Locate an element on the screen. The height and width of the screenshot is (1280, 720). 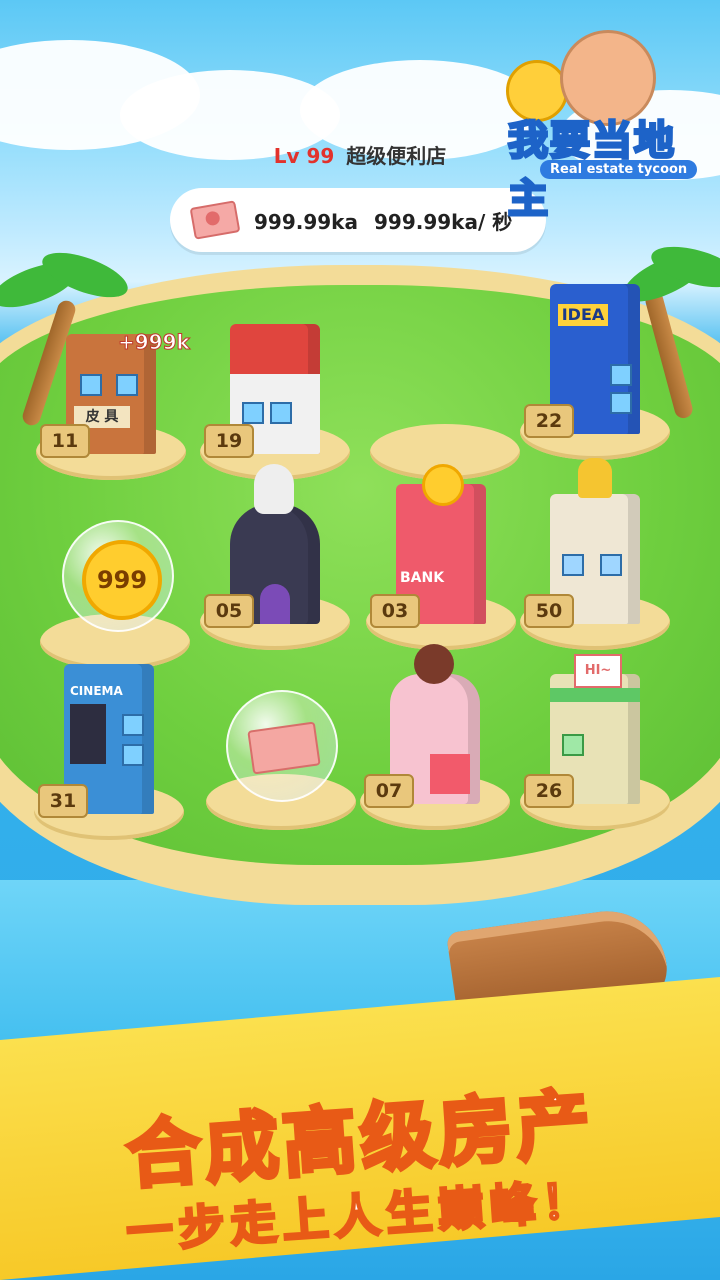
coin-value: 999 is located at coordinates (122, 580).